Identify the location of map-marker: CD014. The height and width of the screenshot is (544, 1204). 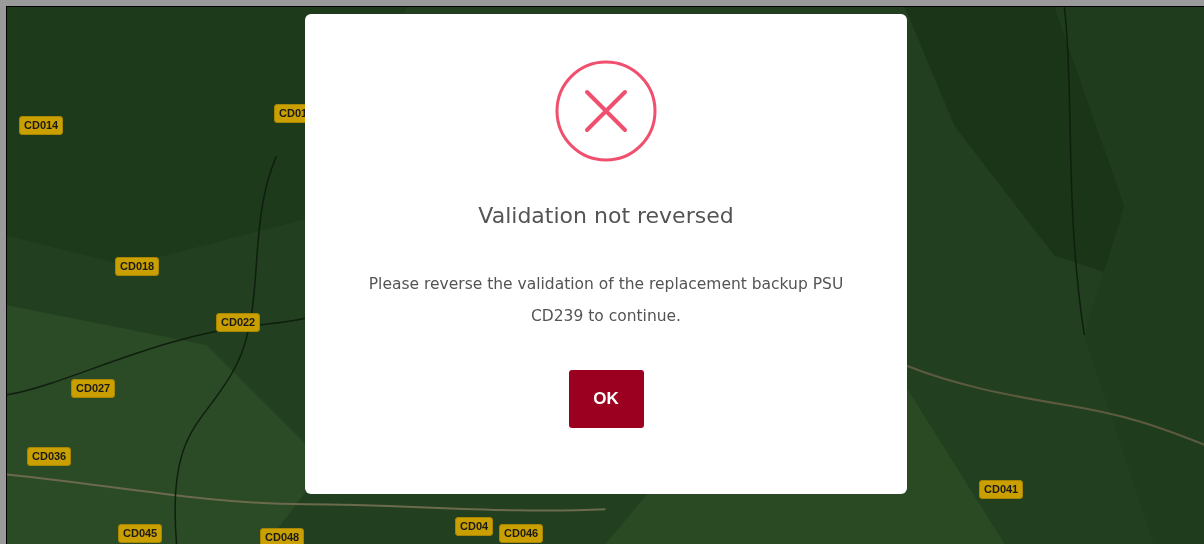
(41, 125).